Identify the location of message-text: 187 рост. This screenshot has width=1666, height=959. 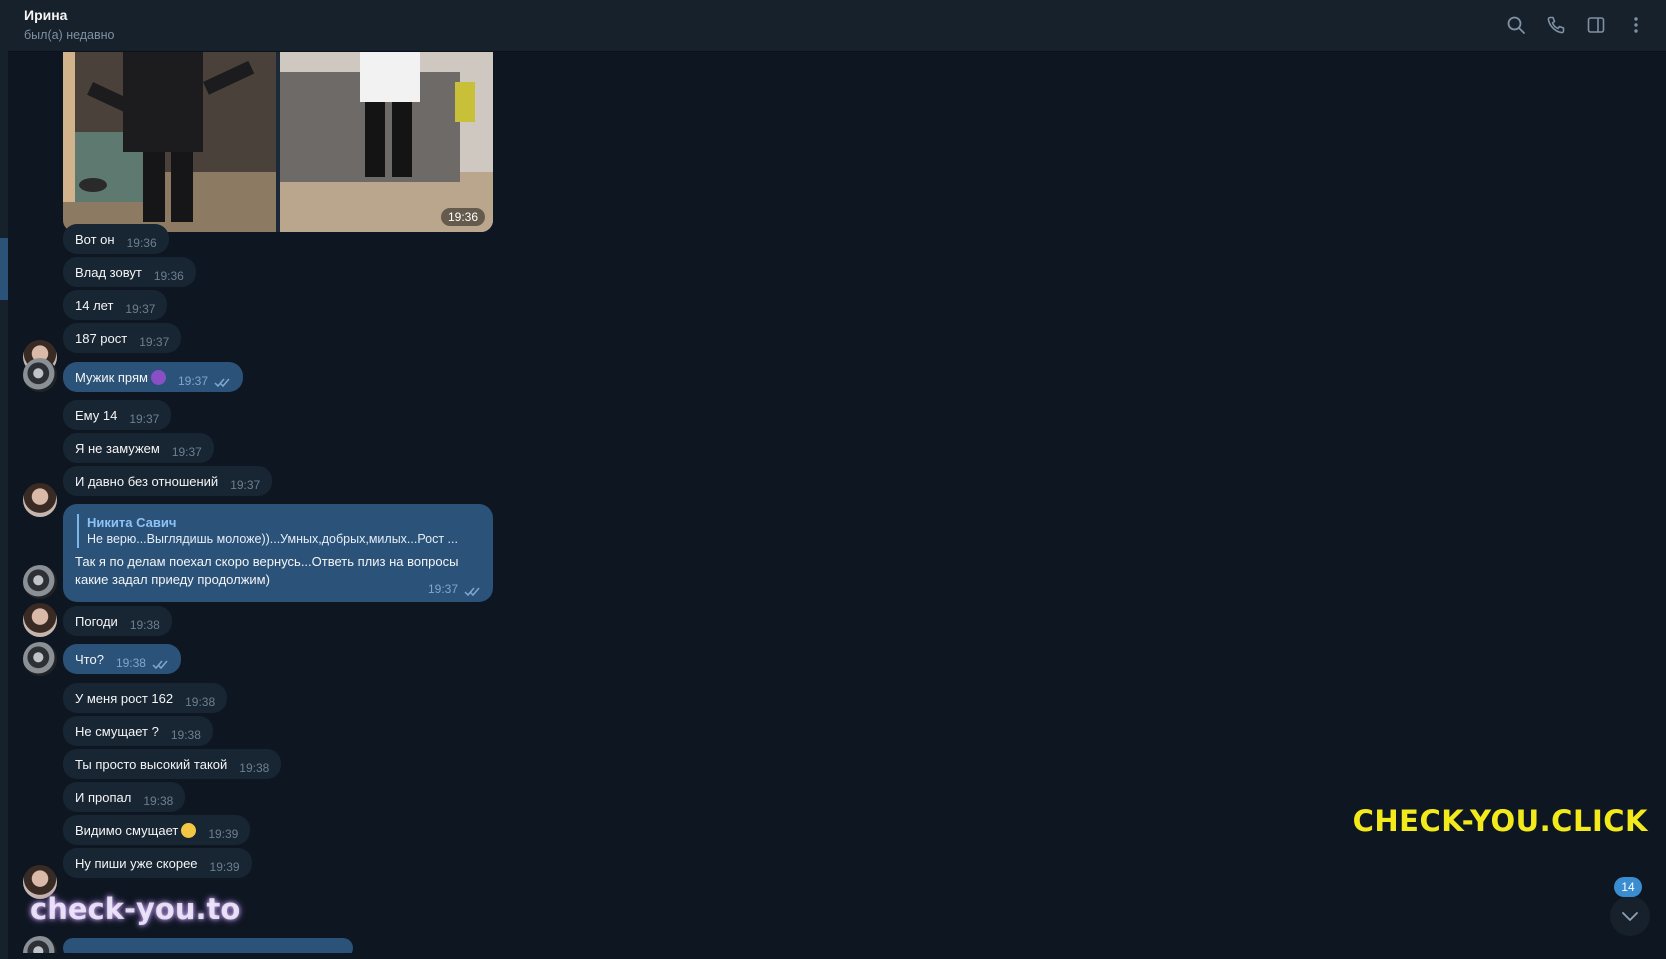
(101, 338).